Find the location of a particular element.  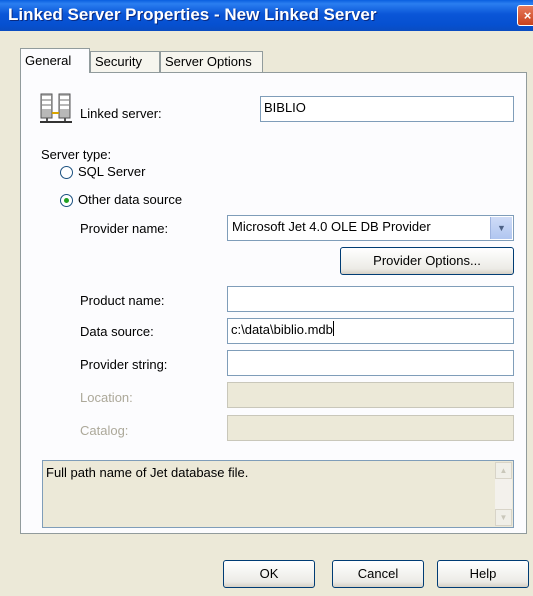

sql-server-radio-label: SQL Server is located at coordinates (111, 171).